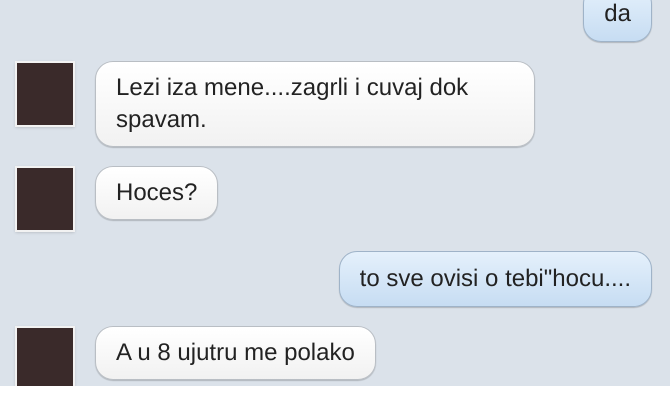 Image resolution: width=670 pixels, height=400 pixels. I want to click on sent-message: da, so click(617, 21).